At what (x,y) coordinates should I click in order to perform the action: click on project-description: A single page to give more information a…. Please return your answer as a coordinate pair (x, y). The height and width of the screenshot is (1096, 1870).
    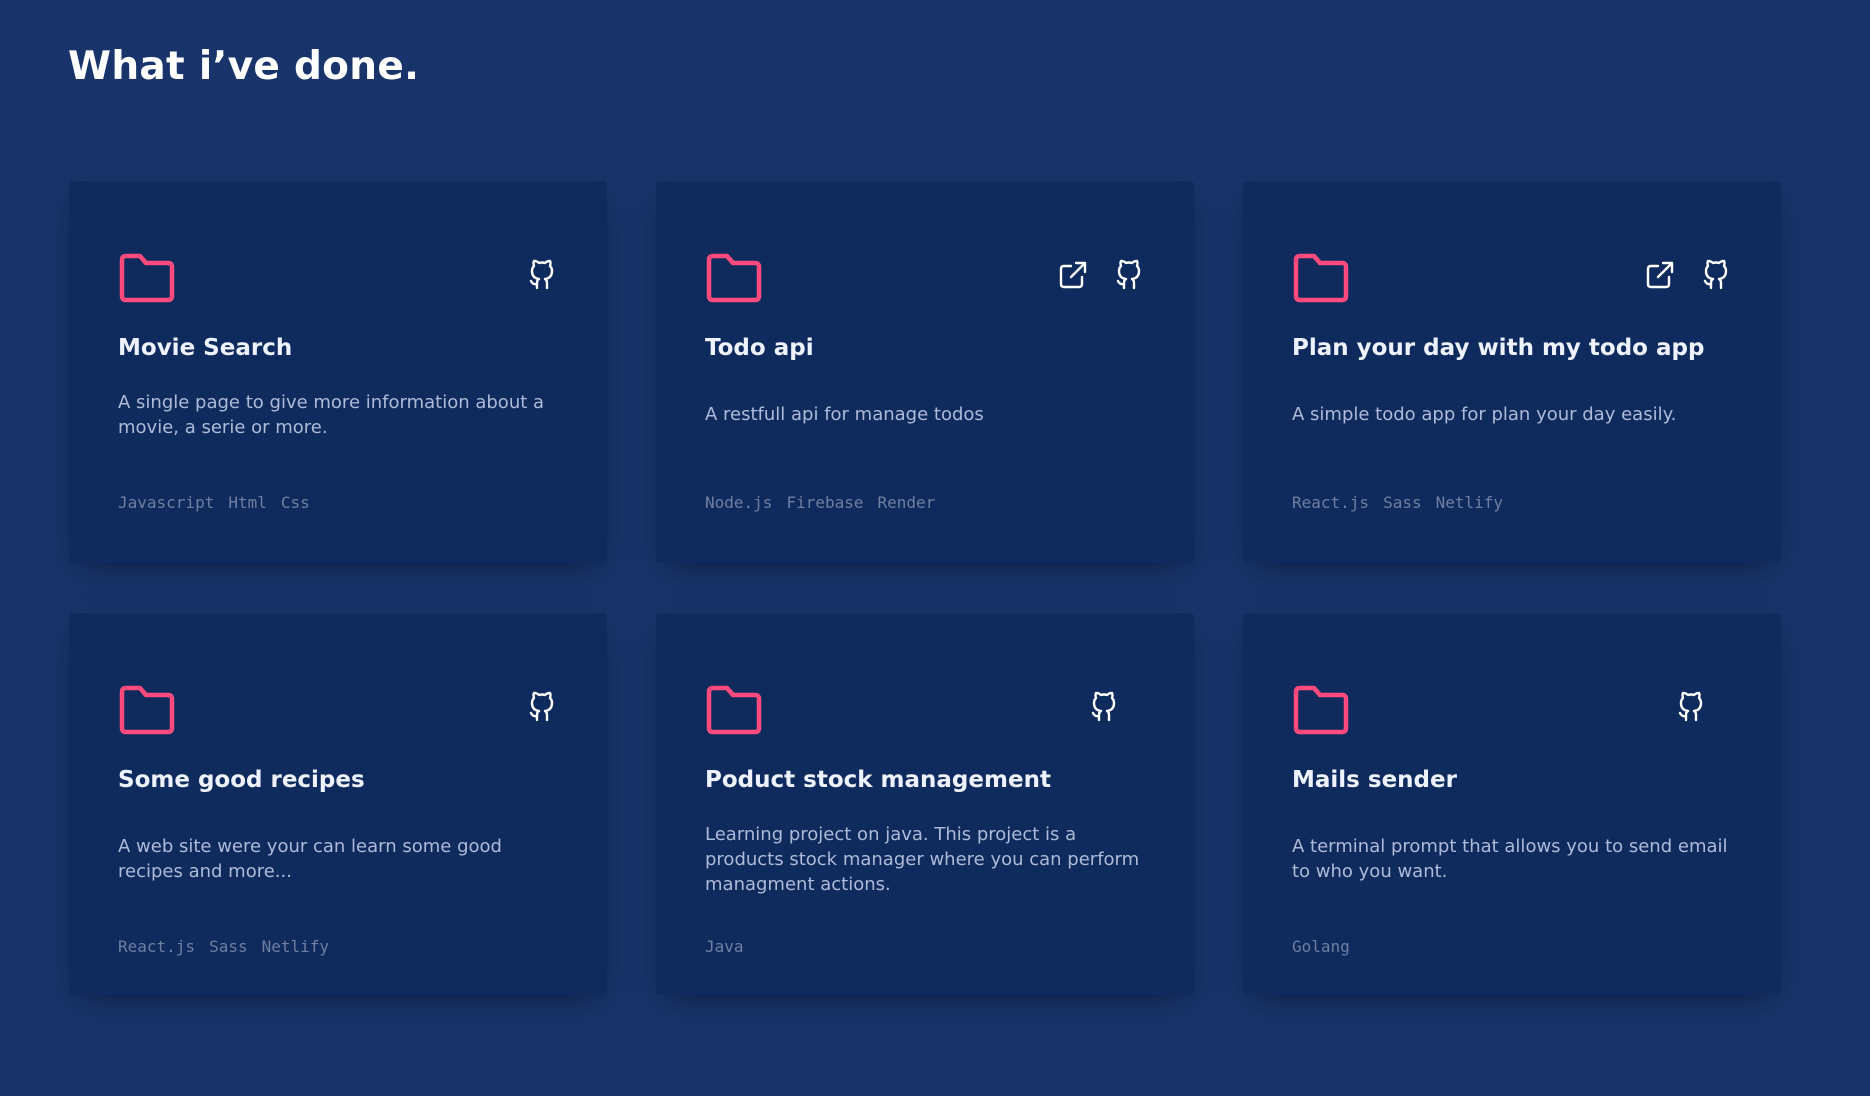
    Looking at the image, I should click on (331, 415).